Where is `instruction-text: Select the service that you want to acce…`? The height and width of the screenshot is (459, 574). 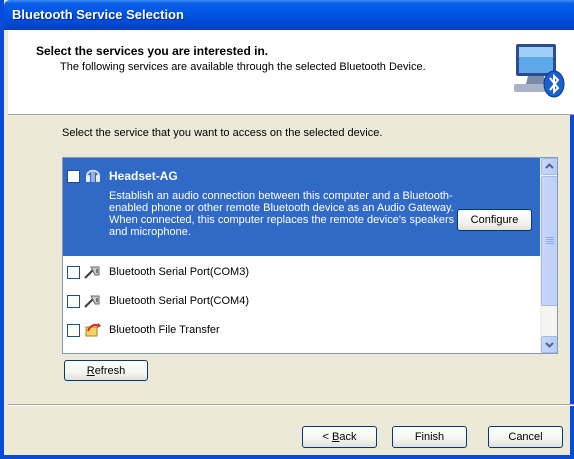 instruction-text: Select the service that you want to acce… is located at coordinates (222, 133).